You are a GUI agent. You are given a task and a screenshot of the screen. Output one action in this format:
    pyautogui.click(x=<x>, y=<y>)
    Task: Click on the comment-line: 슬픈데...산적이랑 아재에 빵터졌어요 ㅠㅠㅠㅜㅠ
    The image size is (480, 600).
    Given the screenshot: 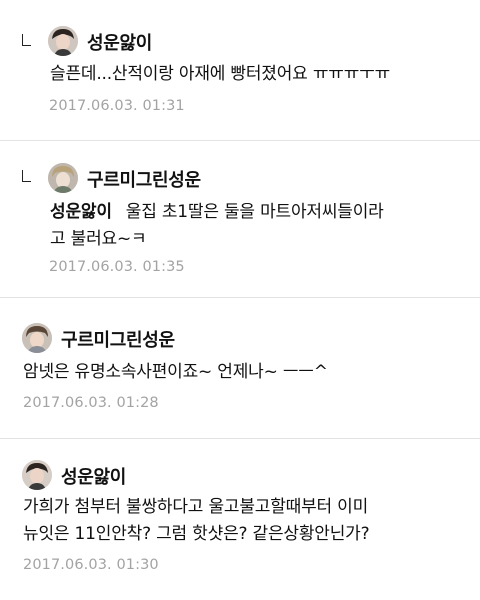 What is the action you would take?
    pyautogui.click(x=220, y=74)
    